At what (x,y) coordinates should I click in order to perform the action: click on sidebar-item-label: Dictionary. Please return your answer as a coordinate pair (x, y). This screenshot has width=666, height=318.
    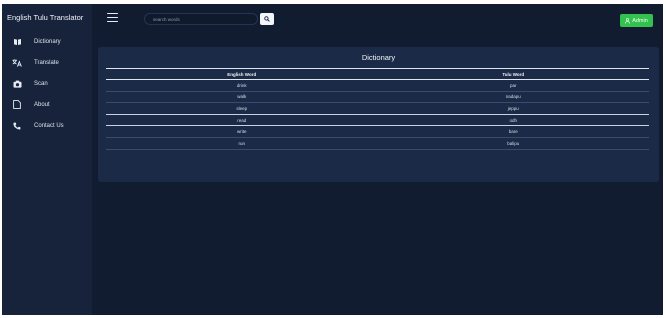
    Looking at the image, I should click on (47, 41).